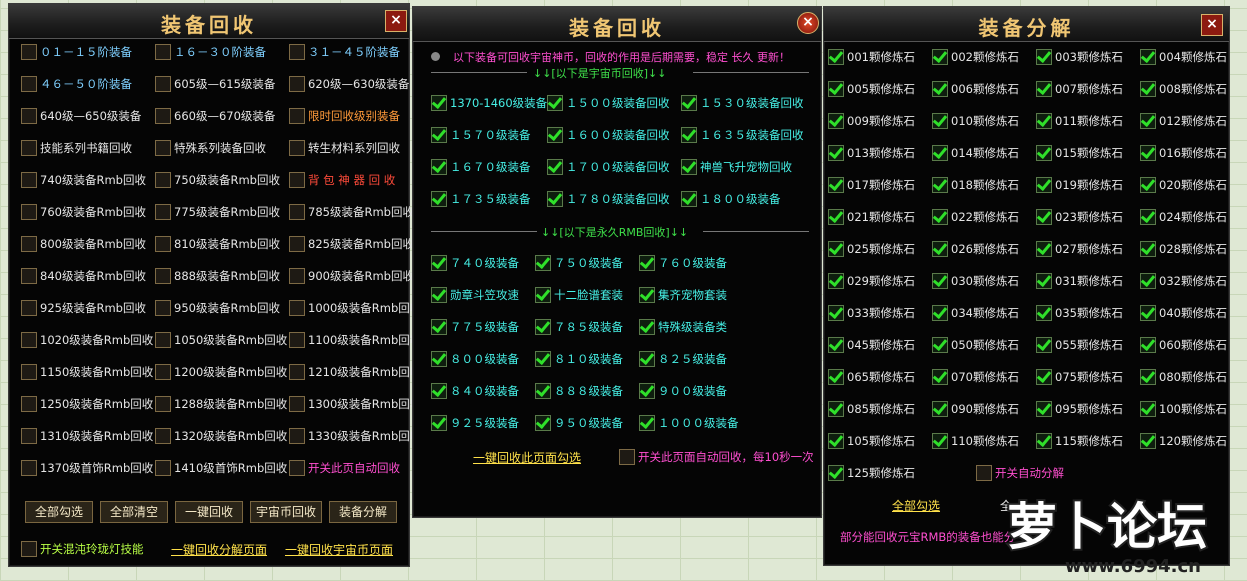  I want to click on cosmos-coin-option: １７８０级装备回收, so click(608, 199).